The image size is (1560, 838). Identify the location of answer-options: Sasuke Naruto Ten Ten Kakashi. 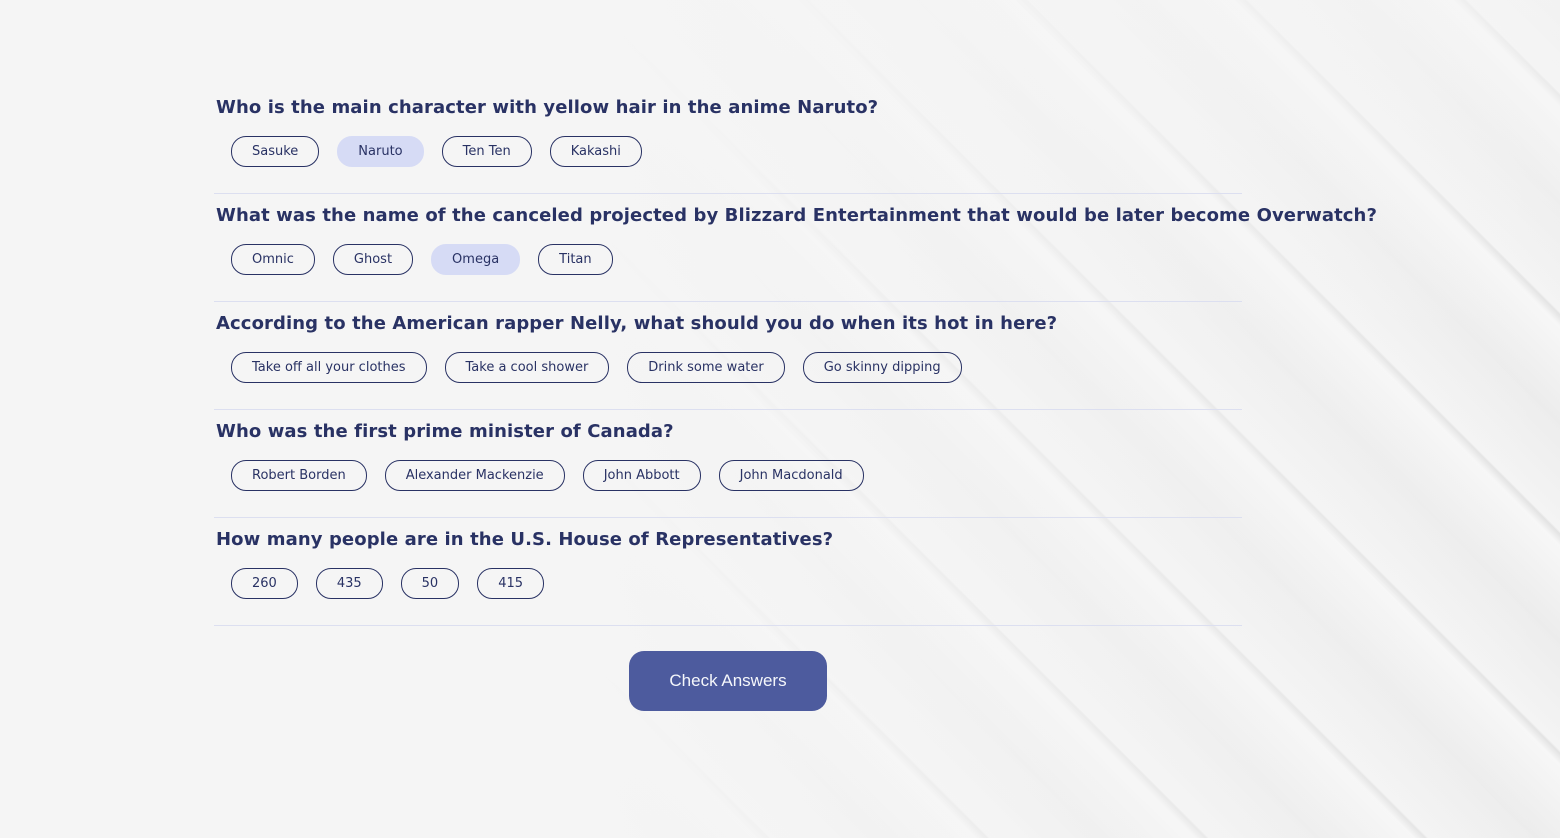
(736, 151).